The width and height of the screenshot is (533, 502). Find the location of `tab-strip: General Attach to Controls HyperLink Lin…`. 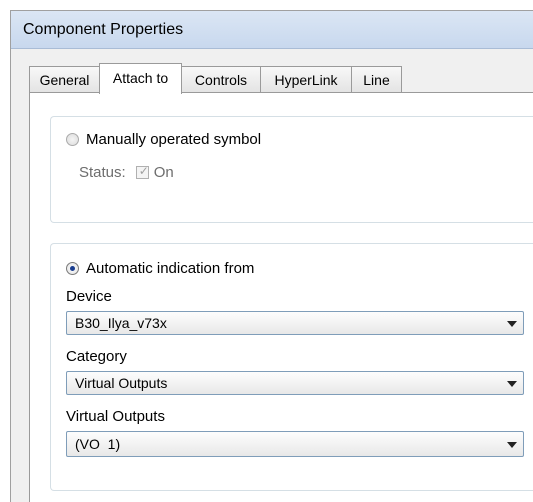

tab-strip: General Attach to Controls HyperLink Lin… is located at coordinates (281, 78).